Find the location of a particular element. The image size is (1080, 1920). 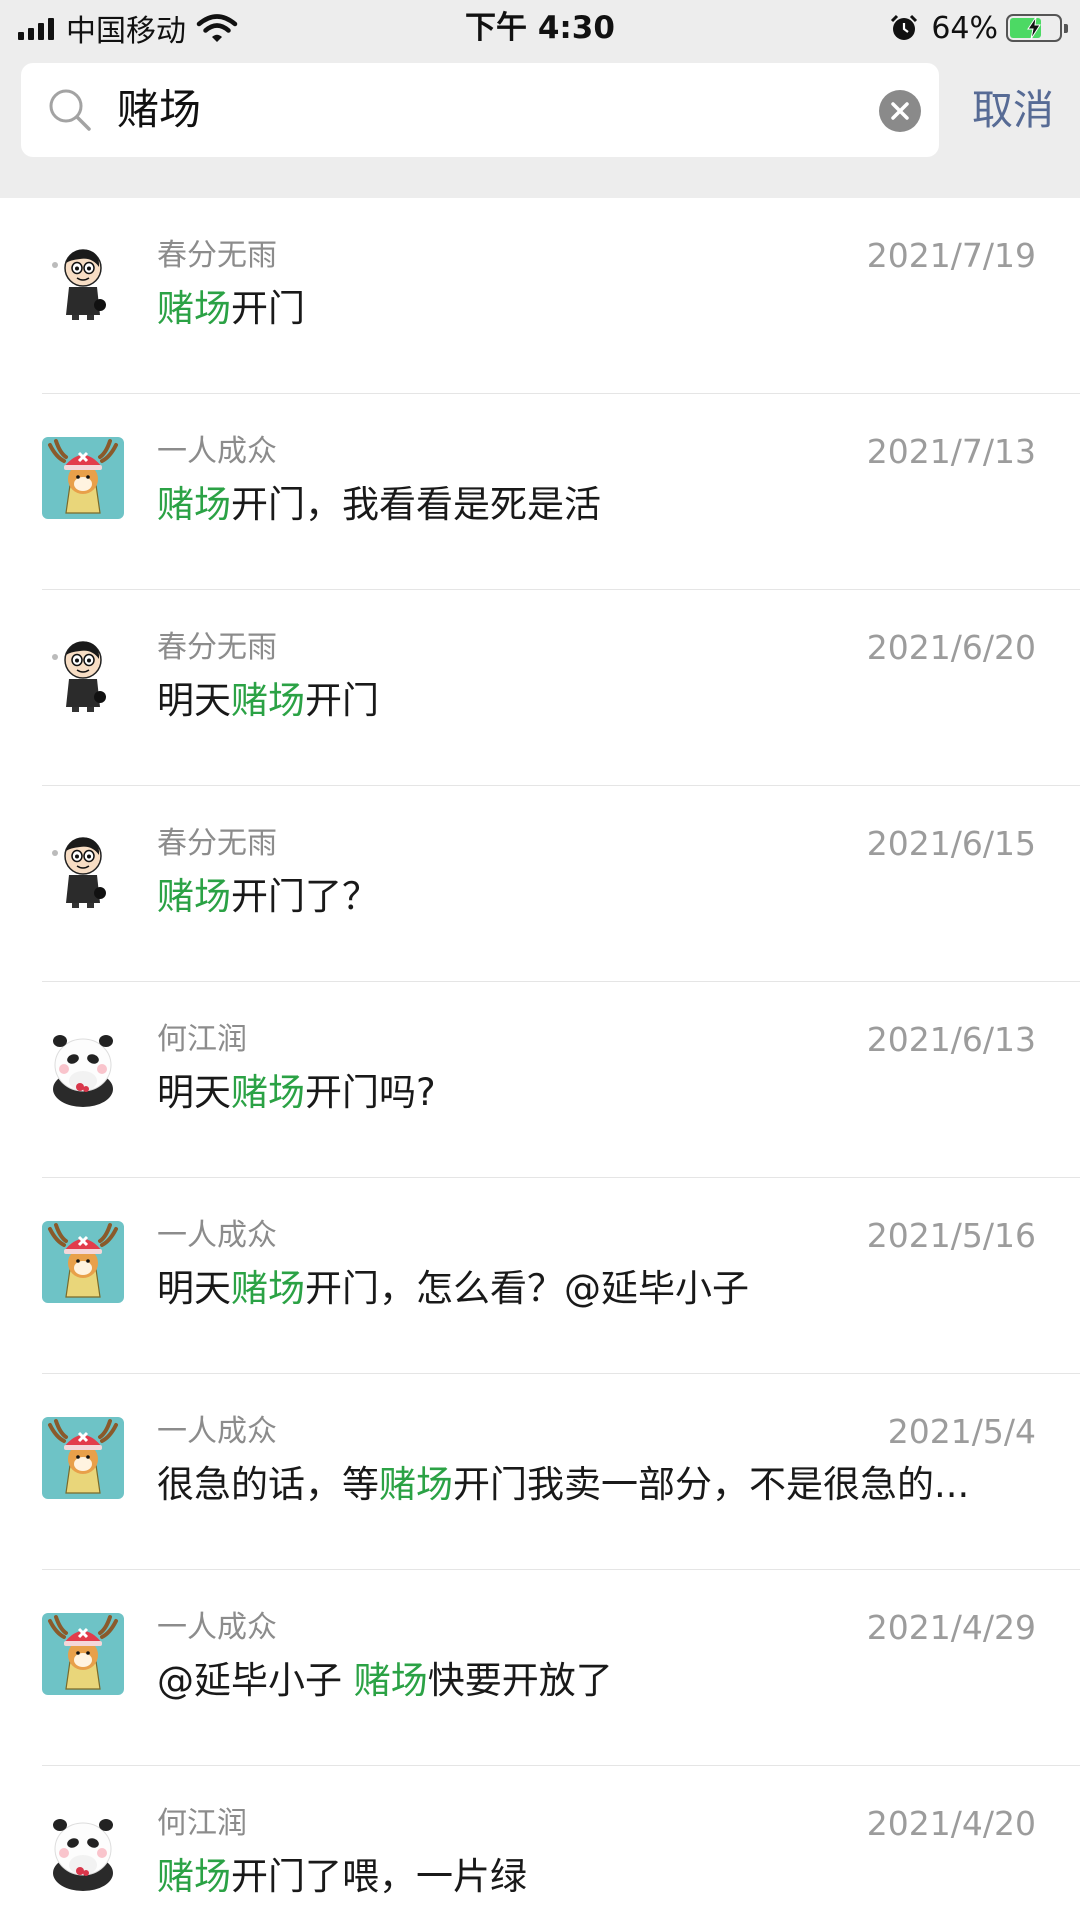

search-result-row: 春分无雨 2021/6/15 赌场开门了？ is located at coordinates (540, 884).